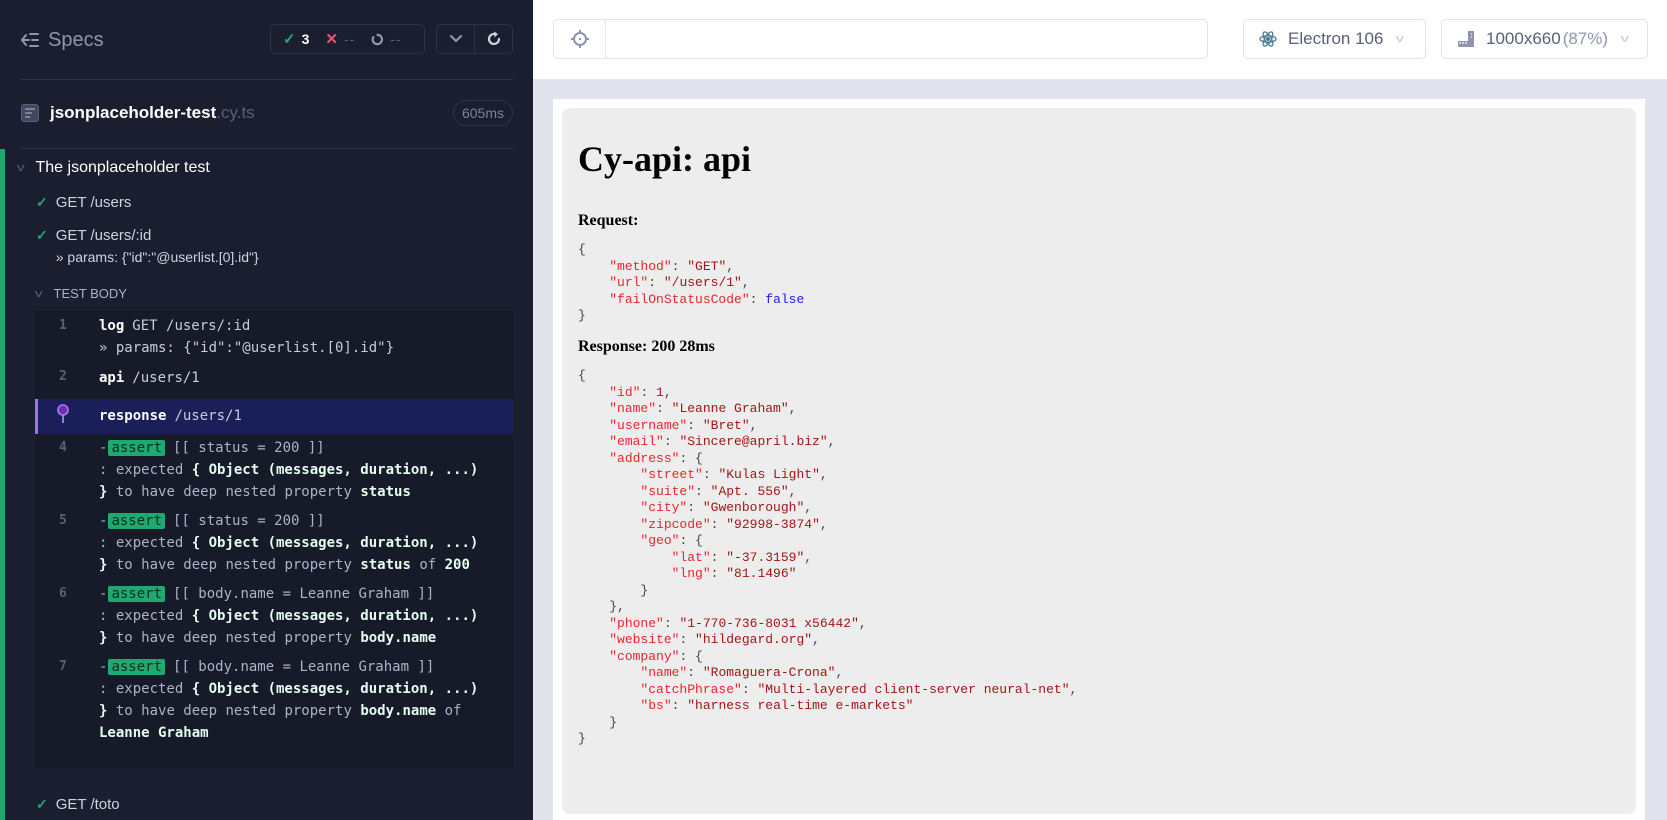 This screenshot has height=820, width=1667. What do you see at coordinates (274, 416) in the screenshot?
I see `command-row-active: response/users/1` at bounding box center [274, 416].